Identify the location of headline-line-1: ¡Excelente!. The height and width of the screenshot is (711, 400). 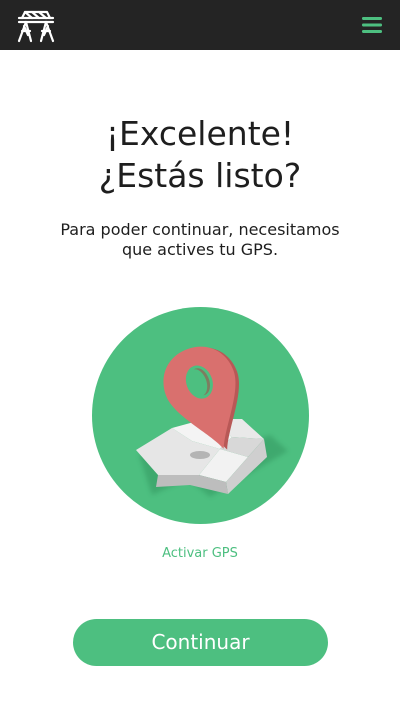
(200, 133).